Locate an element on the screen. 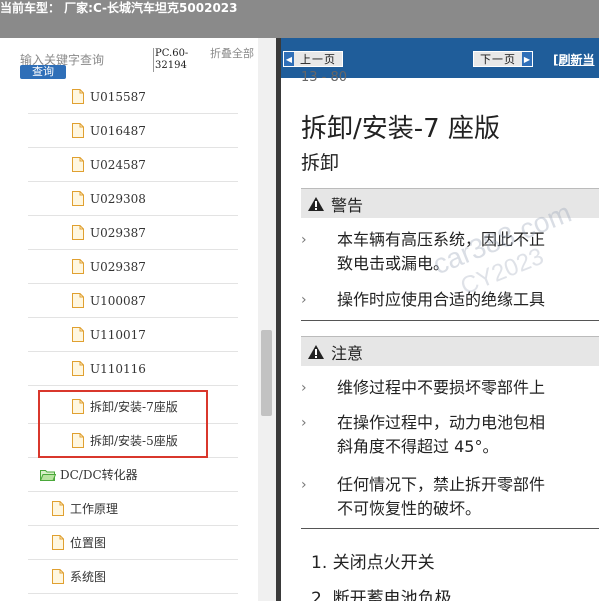 The image size is (599, 601). tree-item: U110116 is located at coordinates (133, 369).